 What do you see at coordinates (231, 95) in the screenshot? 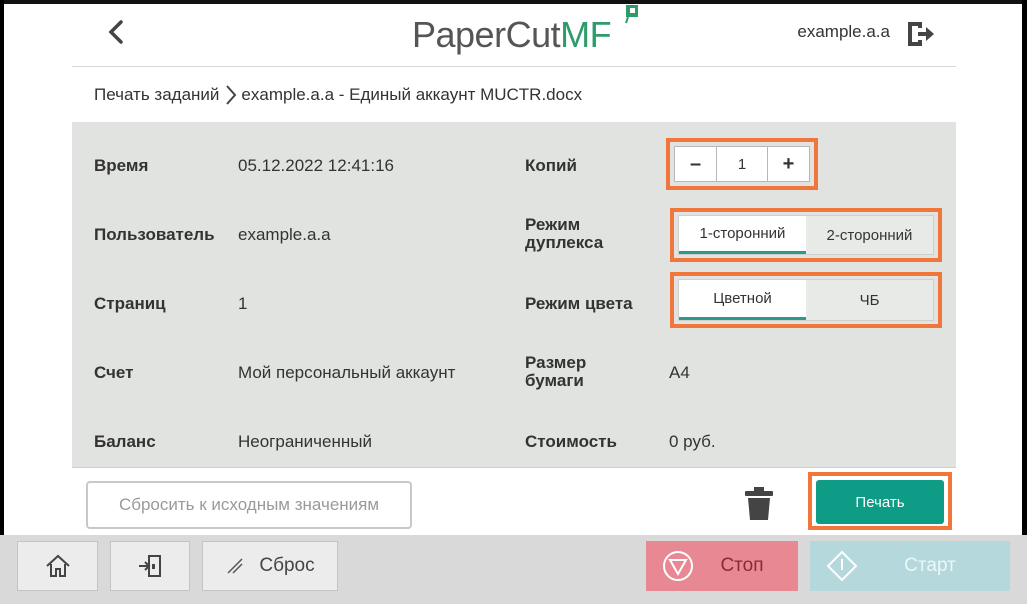
I see `chevron-right-icon` at bounding box center [231, 95].